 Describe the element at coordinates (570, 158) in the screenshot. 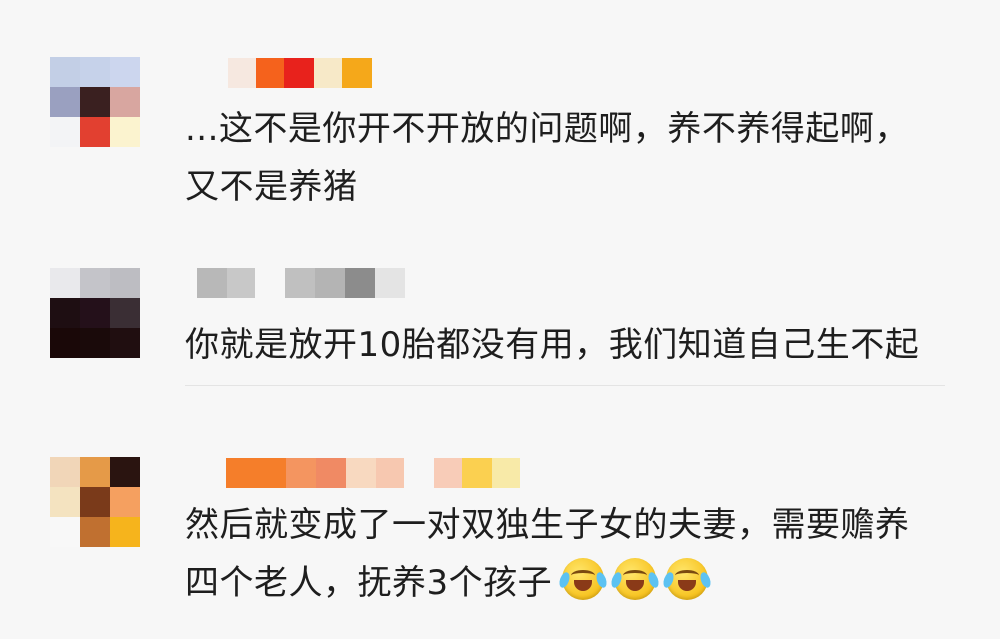

I see `comment-text: ...这不是你开不开放的问题啊，养不养得起啊， 又不是养猪` at that location.